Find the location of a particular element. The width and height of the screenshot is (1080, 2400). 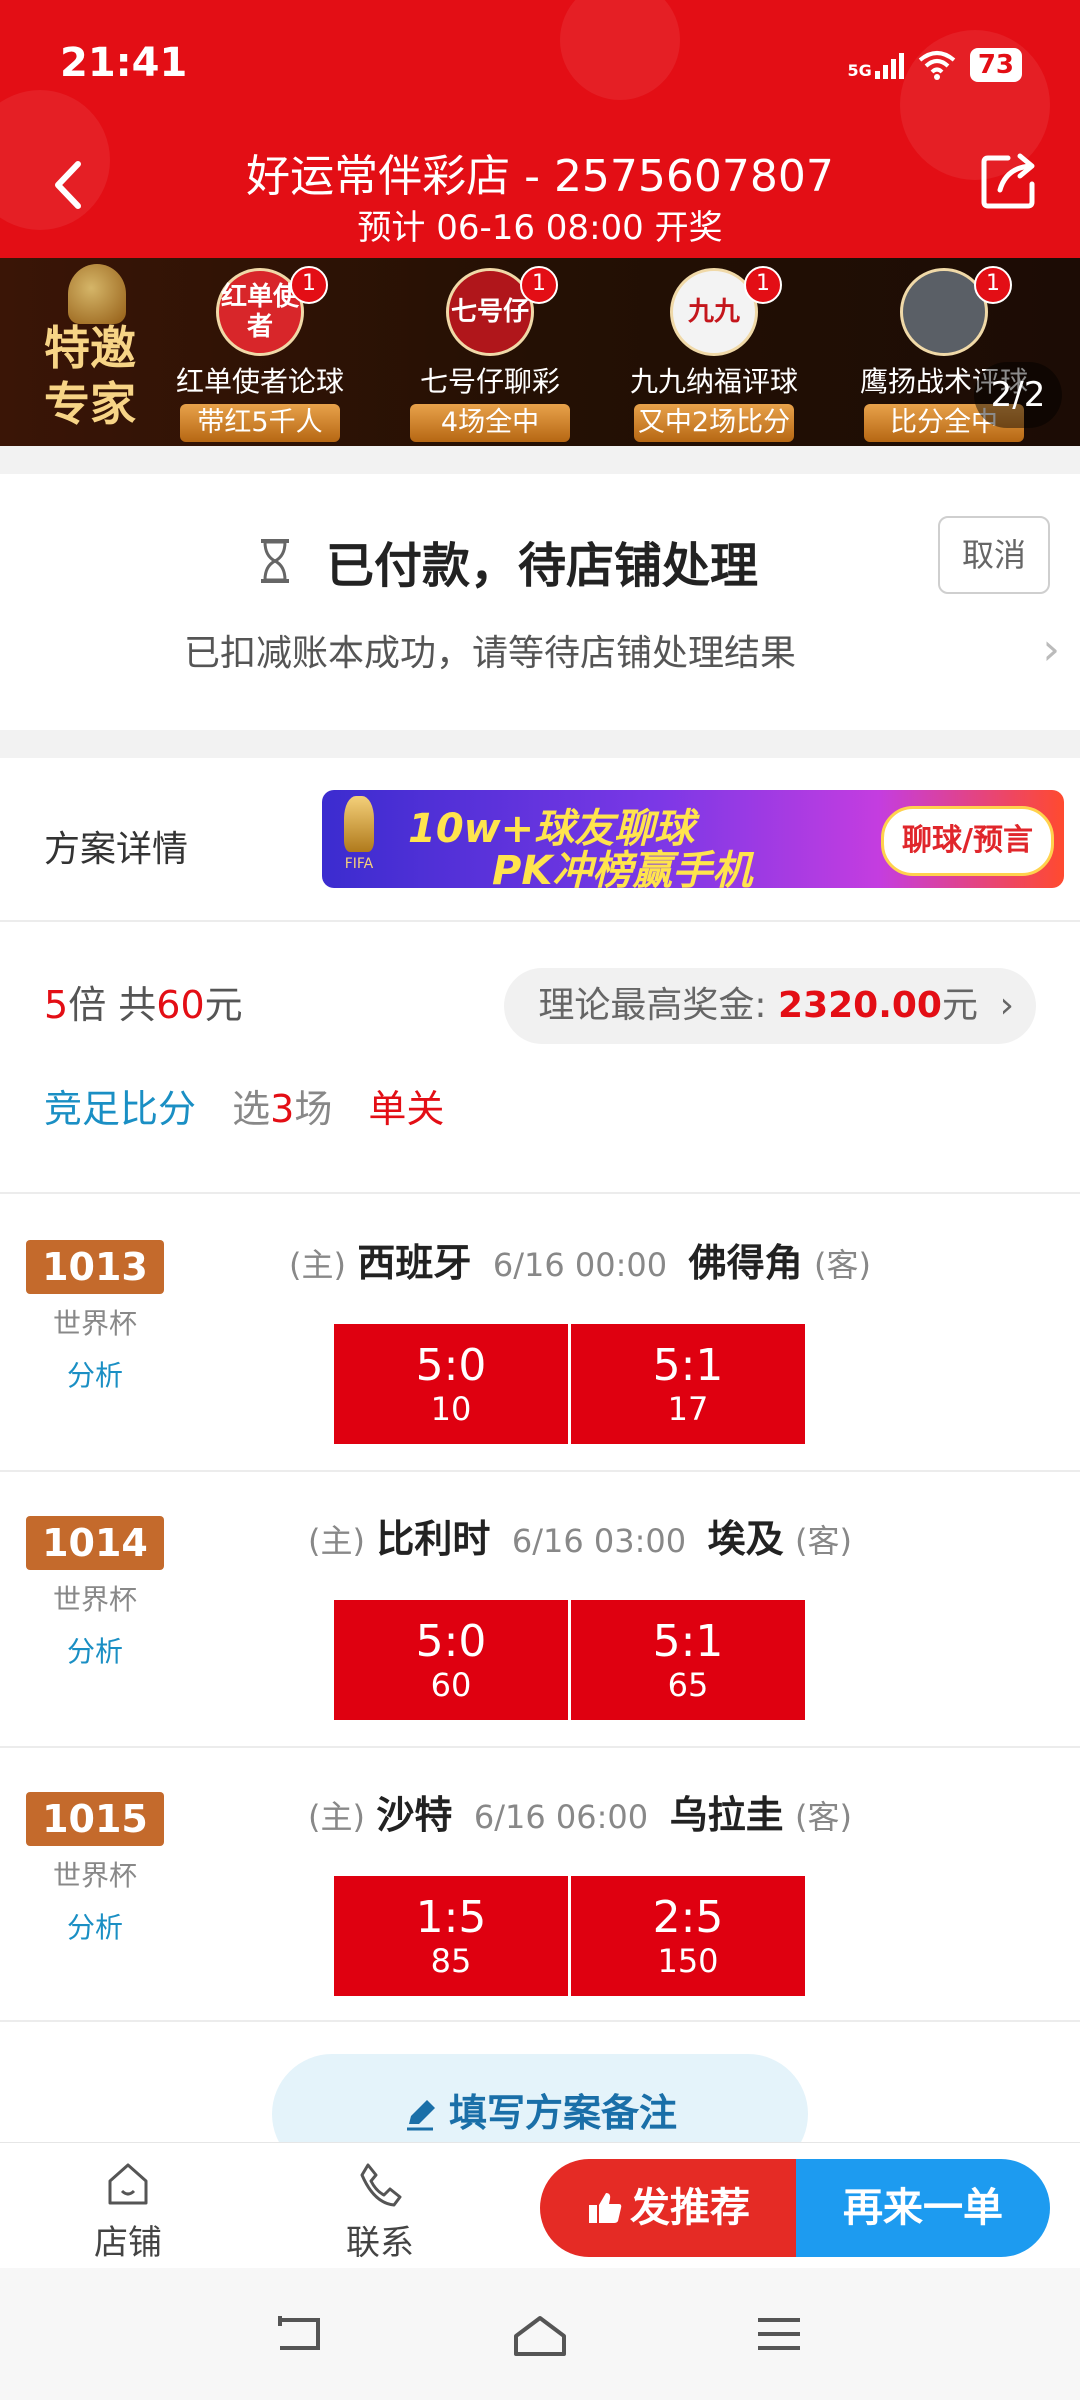

promo-line2: PK冲榜赢手机 is located at coordinates (622, 868).